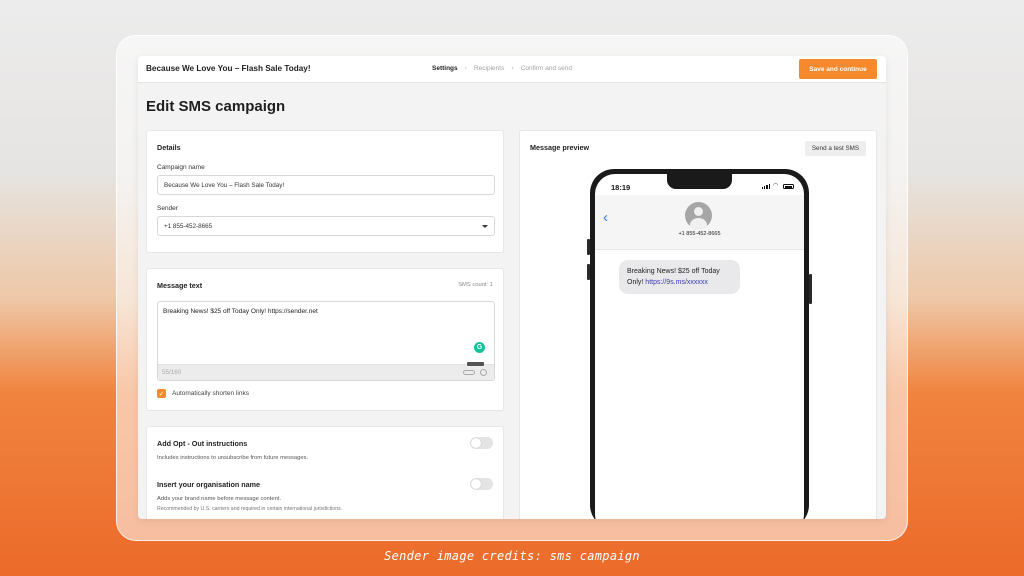 Image resolution: width=1024 pixels, height=576 pixels. Describe the element at coordinates (479, 347) in the screenshot. I see `grammarly-icon: G` at that location.